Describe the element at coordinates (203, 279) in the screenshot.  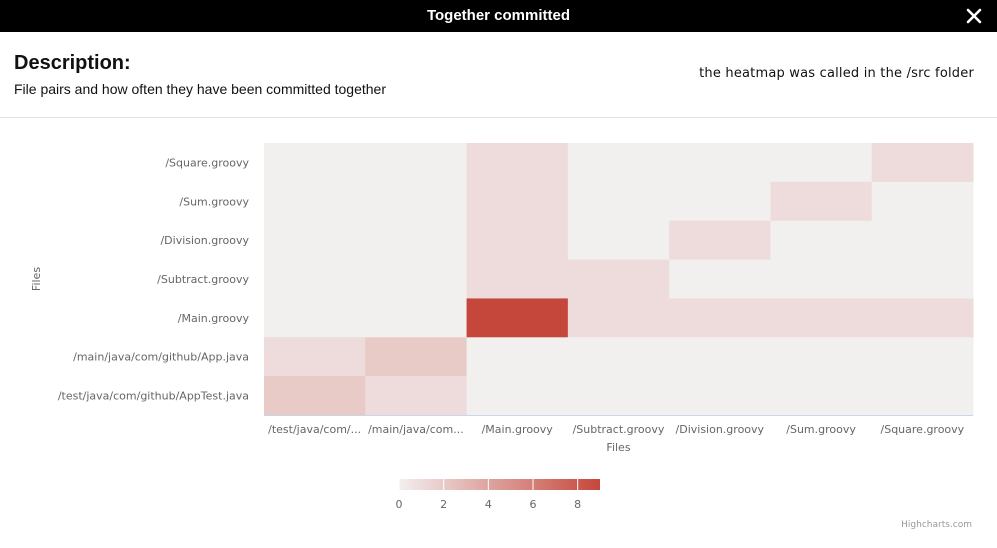
I see `y-tick-label: /Subtract.groovy` at that location.